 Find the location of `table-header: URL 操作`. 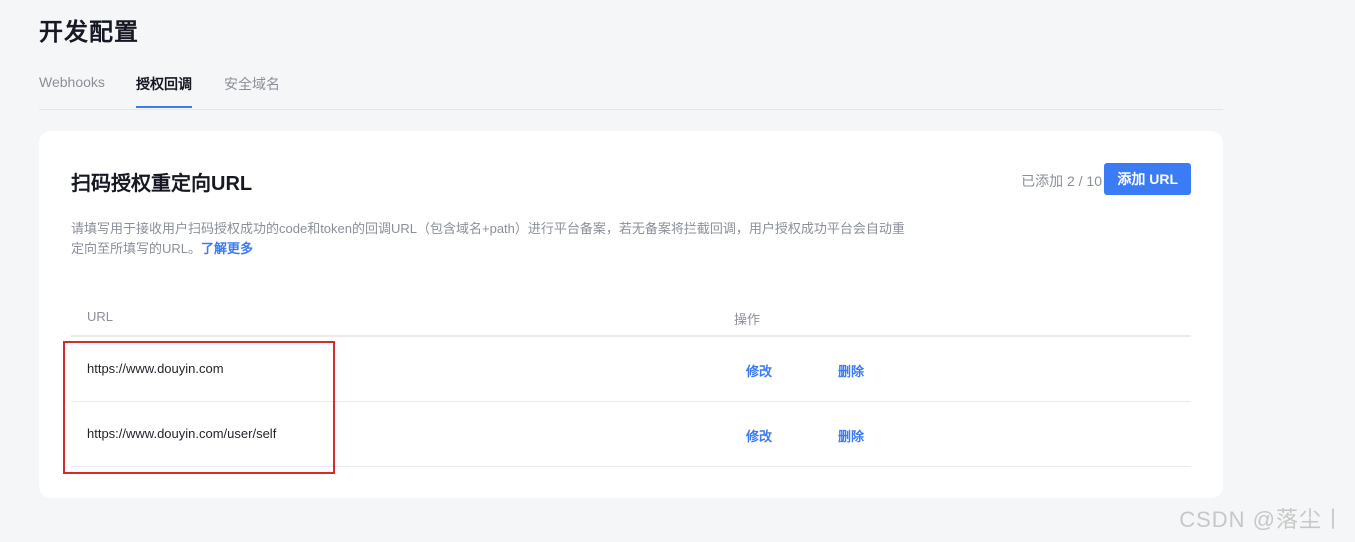

table-header: URL 操作 is located at coordinates (631, 316).